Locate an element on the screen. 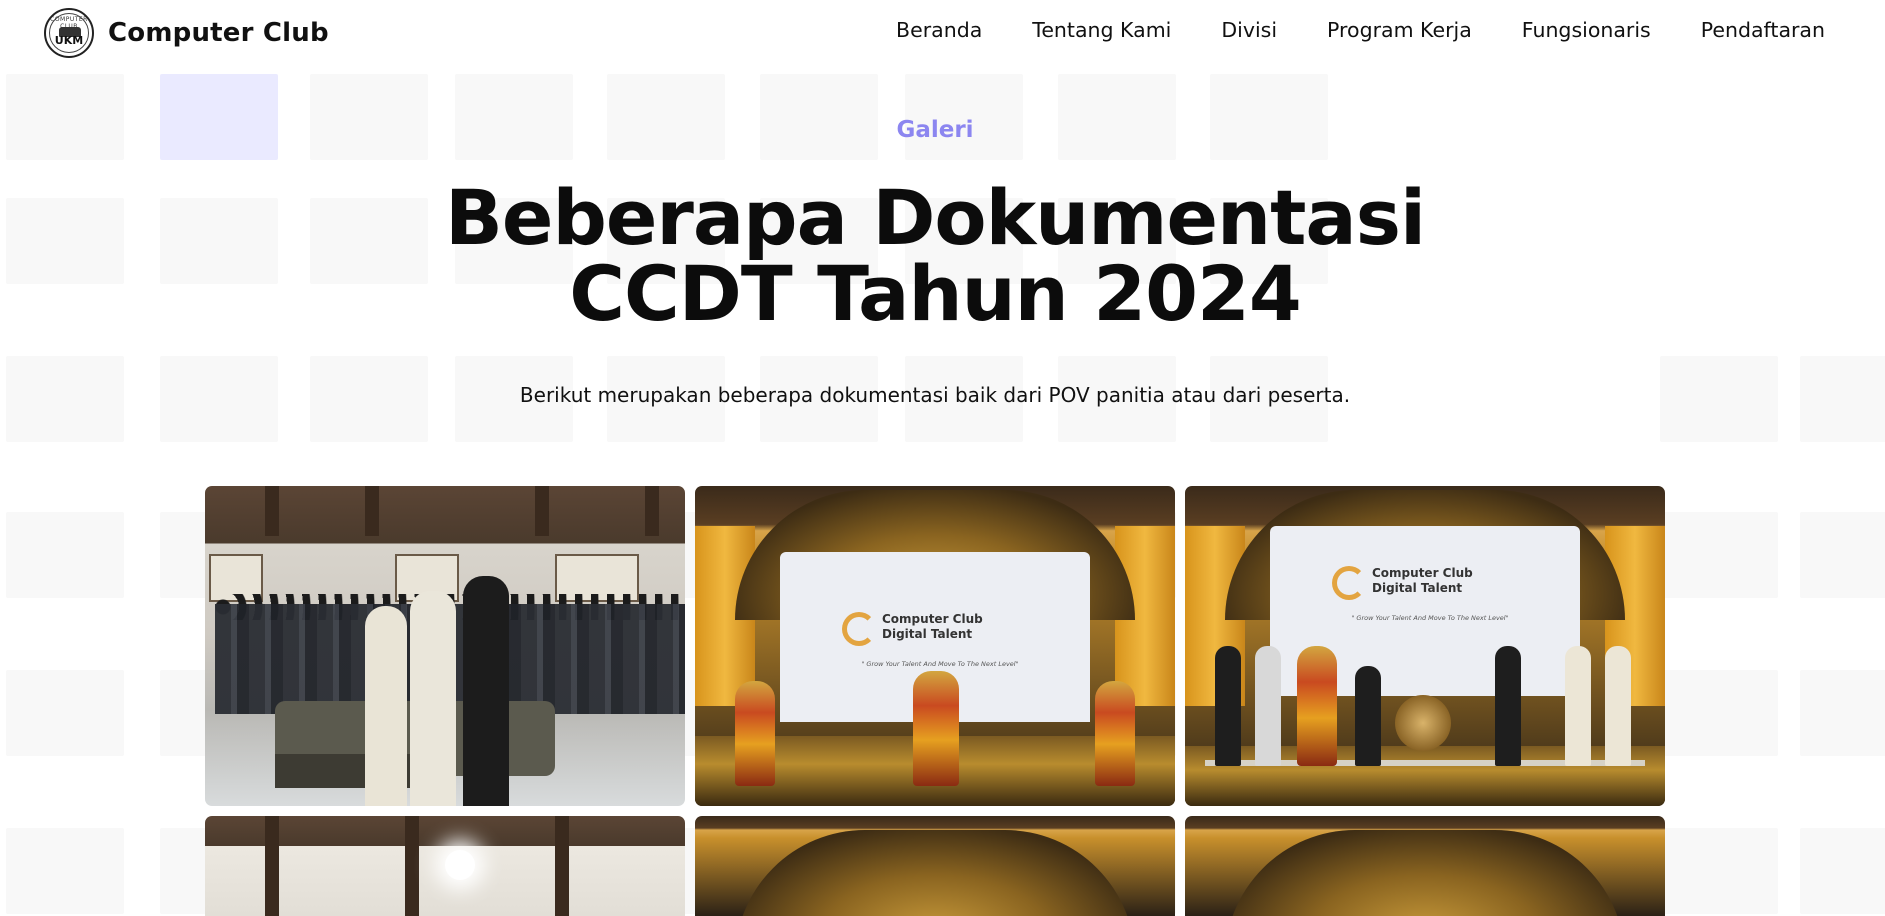 This screenshot has width=1885, height=916. club-logo-icon: COMPUTER CLUB UKM is located at coordinates (69, 33).